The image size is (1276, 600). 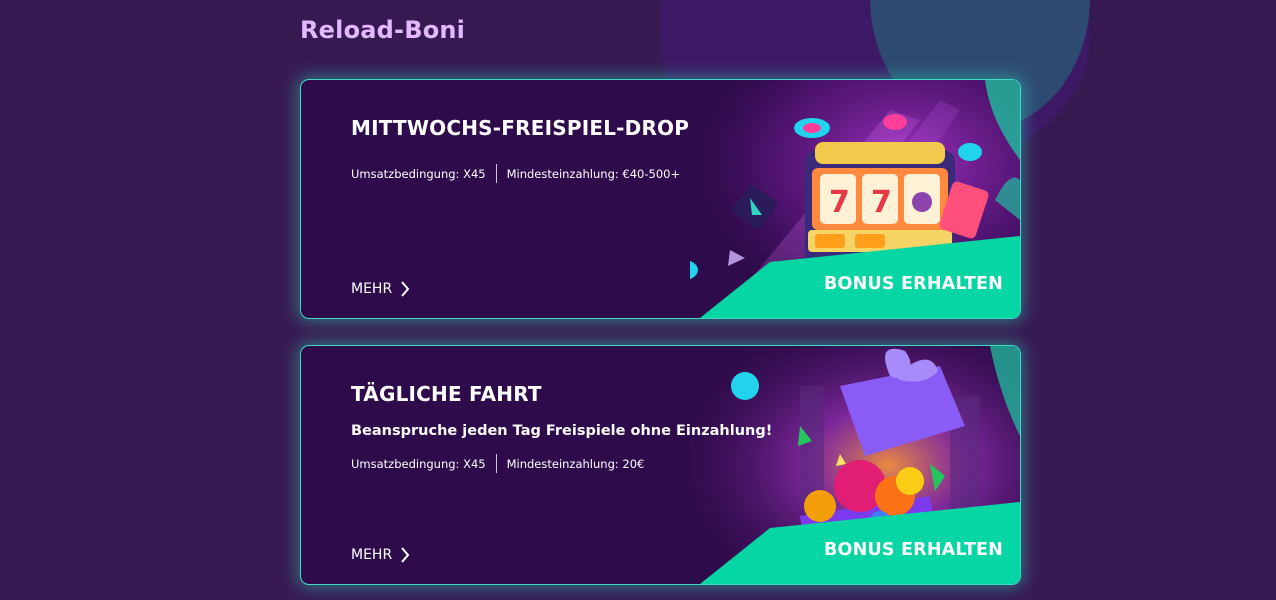 I want to click on card-title: MITTWOCHS-FREISPIEL-DROP, so click(x=520, y=128).